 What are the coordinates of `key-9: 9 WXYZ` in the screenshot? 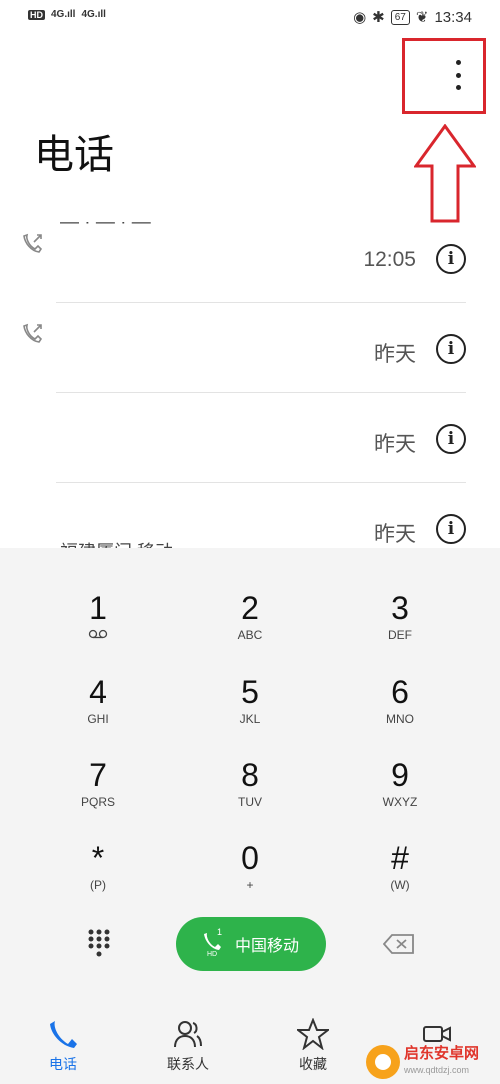 It's located at (400, 791).